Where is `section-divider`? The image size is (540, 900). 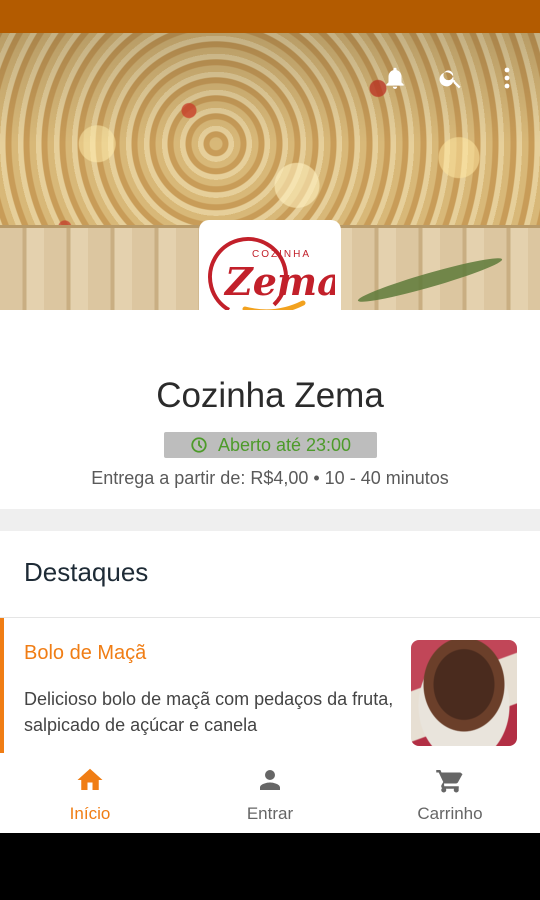
section-divider is located at coordinates (270, 520).